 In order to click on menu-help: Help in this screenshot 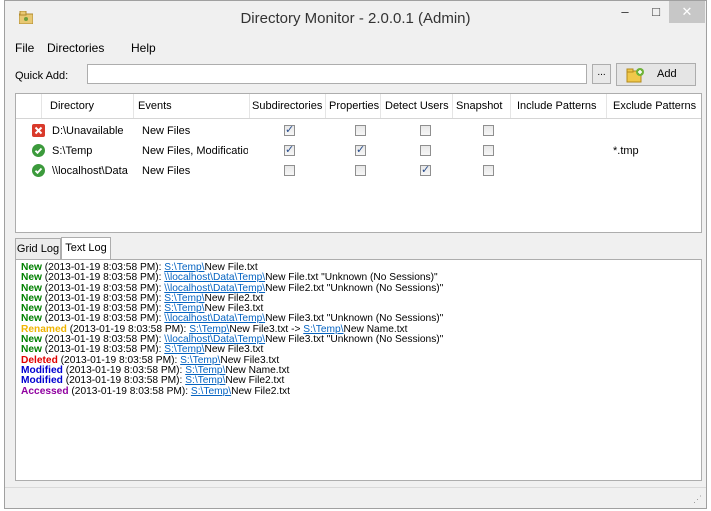, I will do `click(143, 48)`.